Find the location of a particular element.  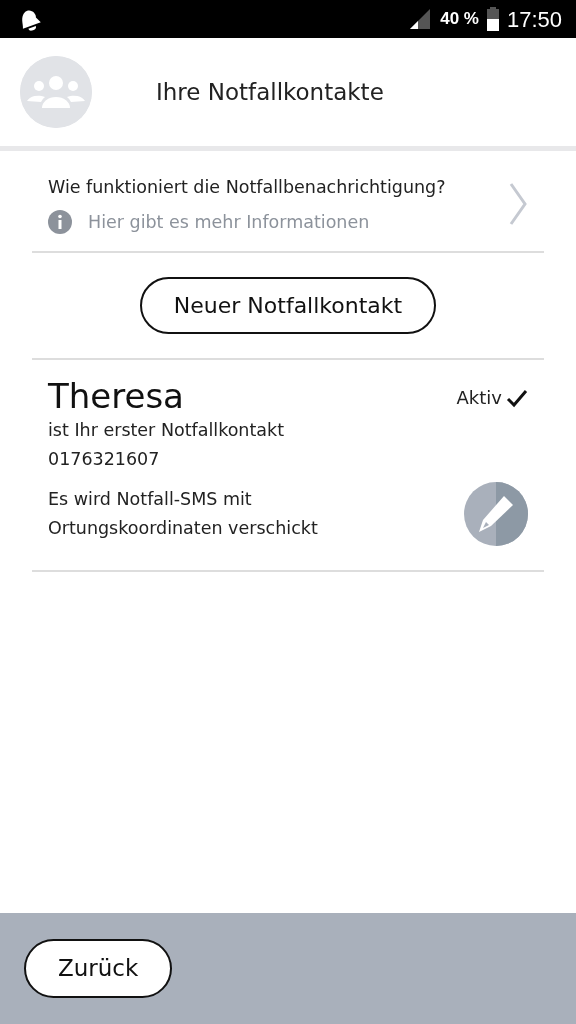

clock: 17:50 is located at coordinates (534, 19).